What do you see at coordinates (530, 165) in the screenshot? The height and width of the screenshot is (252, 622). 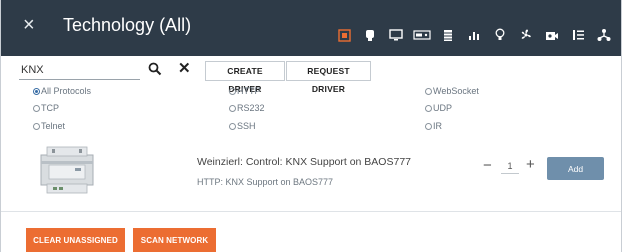 I see `quantity-increment-button: +` at bounding box center [530, 165].